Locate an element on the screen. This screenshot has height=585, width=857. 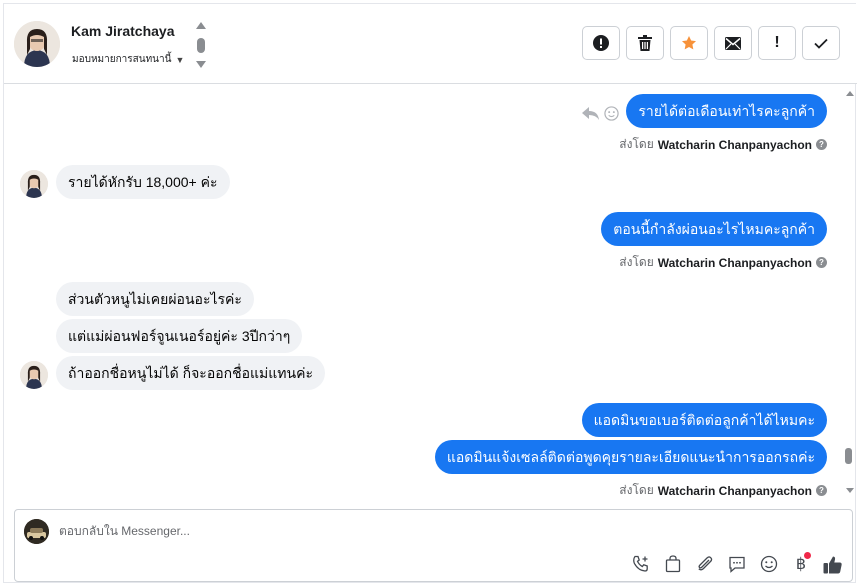
like-icon is located at coordinates (832, 564).